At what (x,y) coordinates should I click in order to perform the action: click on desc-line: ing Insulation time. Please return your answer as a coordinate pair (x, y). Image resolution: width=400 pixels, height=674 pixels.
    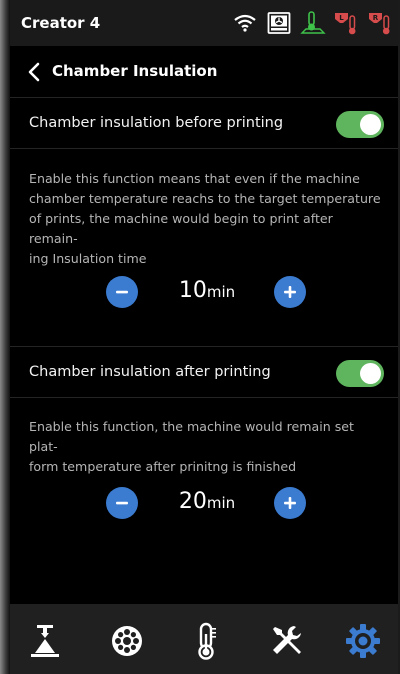
    Looking at the image, I should click on (88, 258).